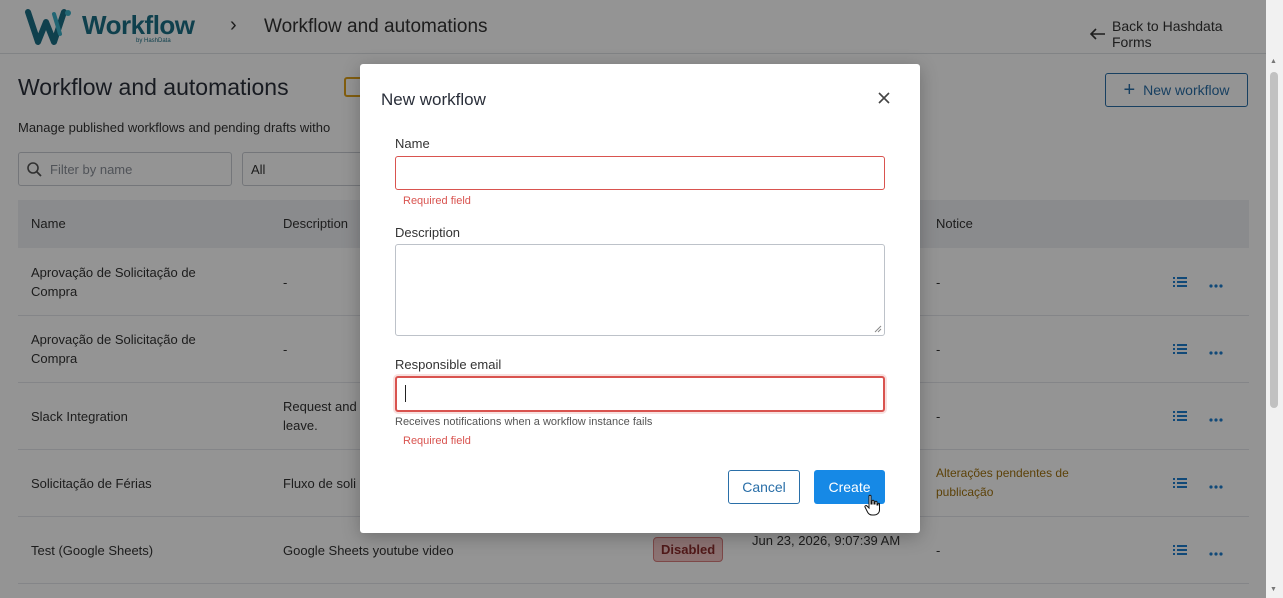 This screenshot has height=598, width=1283. Describe the element at coordinates (1274, 240) in the screenshot. I see `scroll-thumb` at that location.